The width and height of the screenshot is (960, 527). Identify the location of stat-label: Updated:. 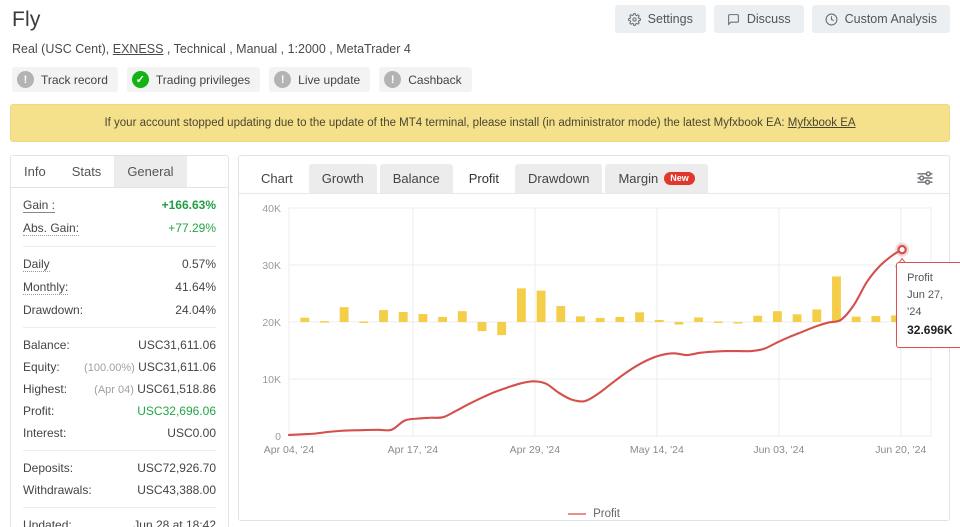
(47, 522).